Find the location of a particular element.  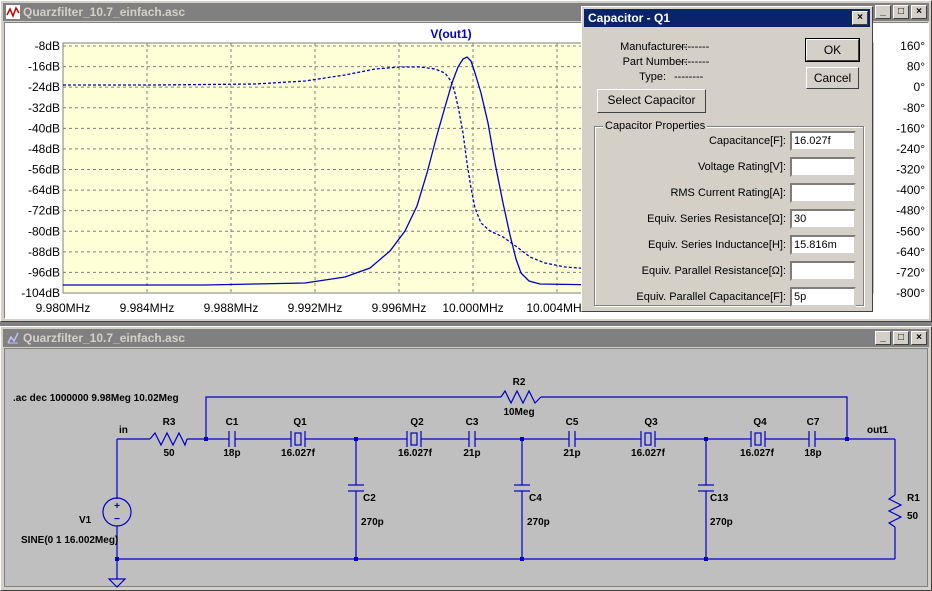

value-c4: 270p is located at coordinates (538, 522).